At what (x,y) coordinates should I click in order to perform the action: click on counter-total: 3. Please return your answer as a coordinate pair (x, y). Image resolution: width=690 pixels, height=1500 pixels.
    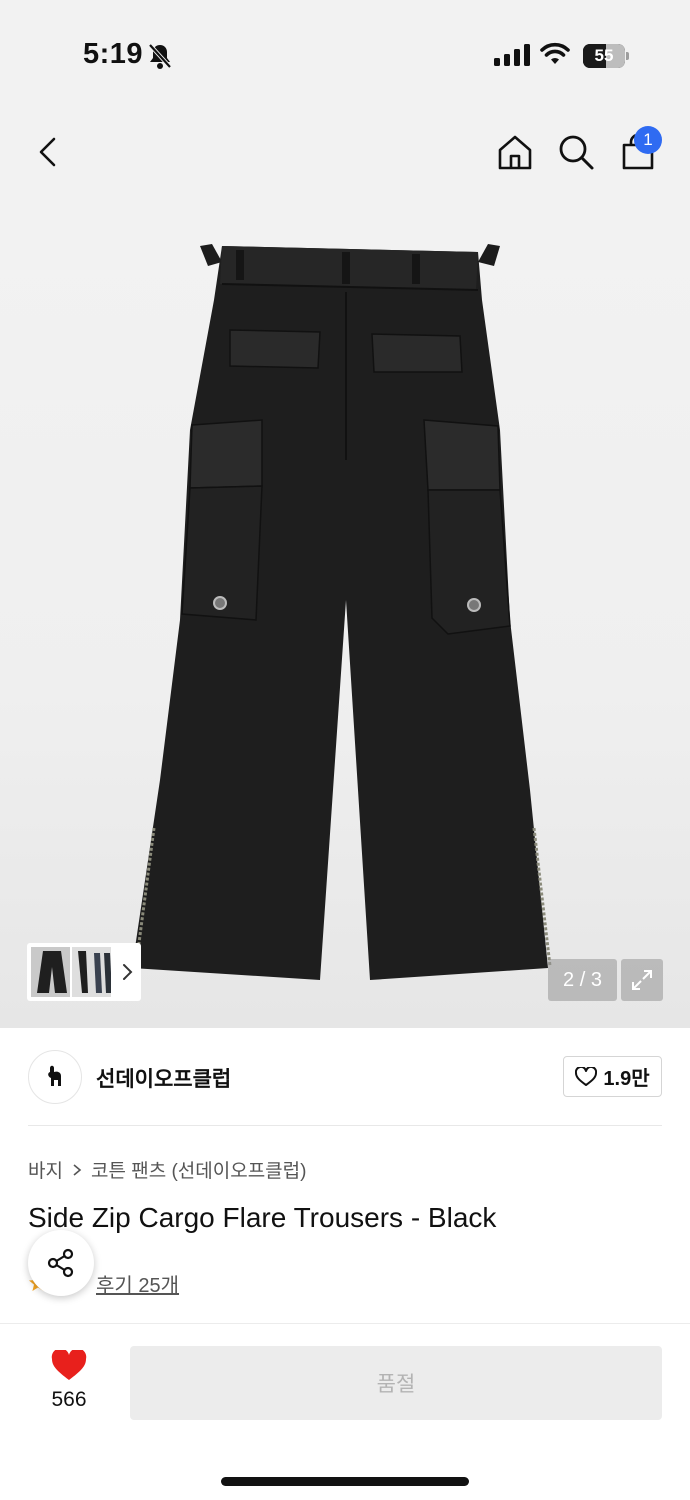
    Looking at the image, I should click on (596, 980).